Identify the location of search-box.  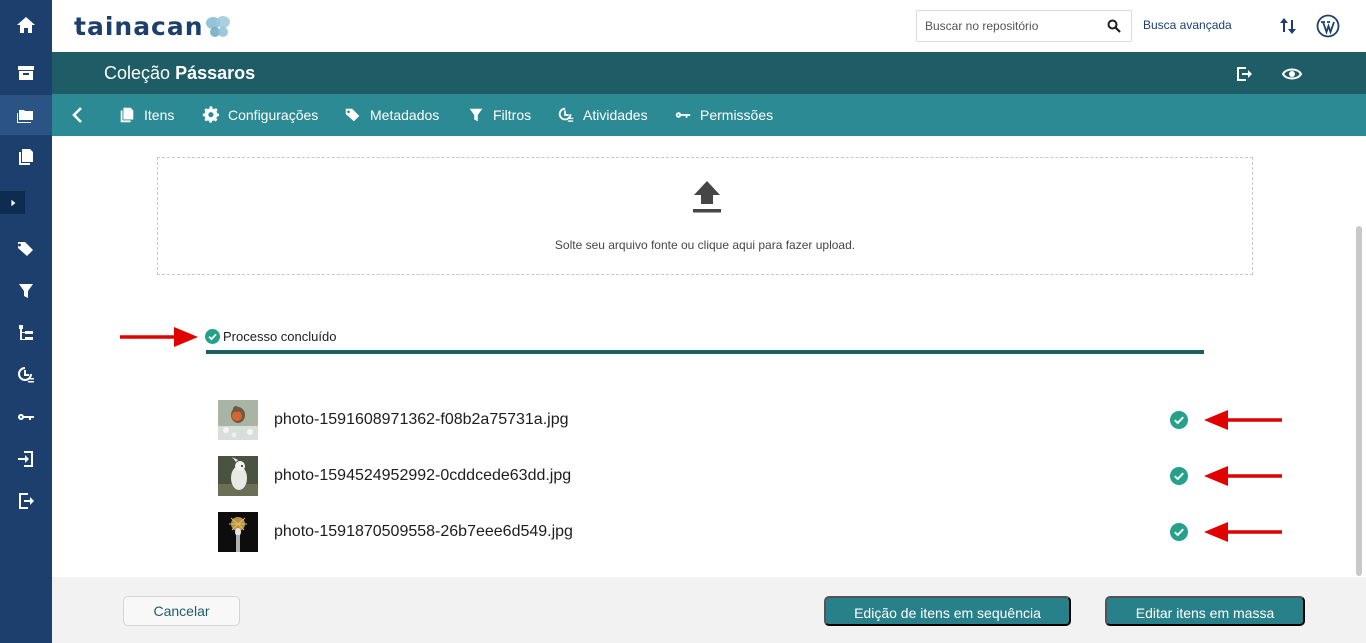
(1024, 26).